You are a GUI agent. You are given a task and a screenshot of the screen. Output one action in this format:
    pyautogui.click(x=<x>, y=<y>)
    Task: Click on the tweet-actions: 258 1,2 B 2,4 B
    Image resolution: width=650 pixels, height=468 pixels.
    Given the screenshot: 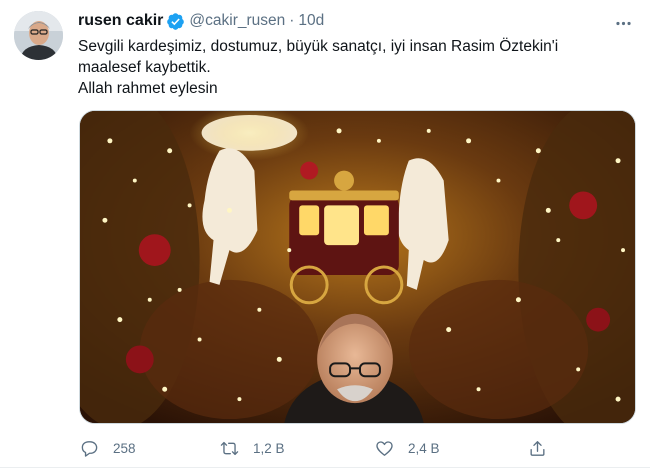 What is the action you would take?
    pyautogui.click(x=318, y=448)
    